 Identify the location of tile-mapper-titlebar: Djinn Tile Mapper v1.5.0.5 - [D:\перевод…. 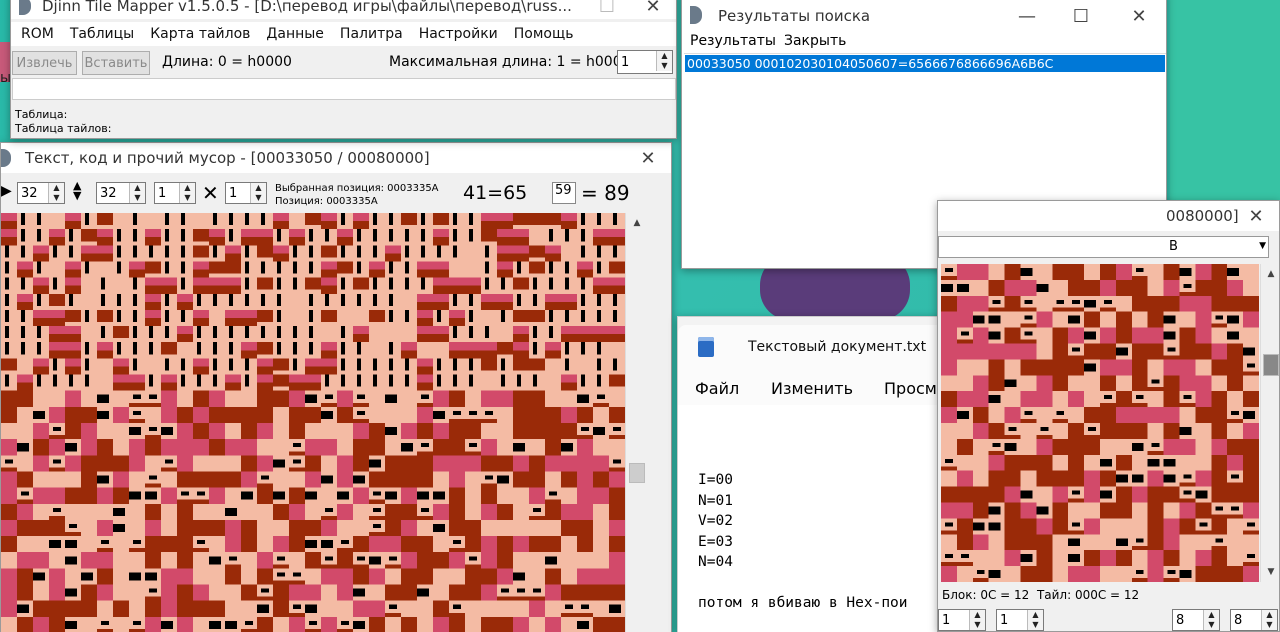
(343, 9).